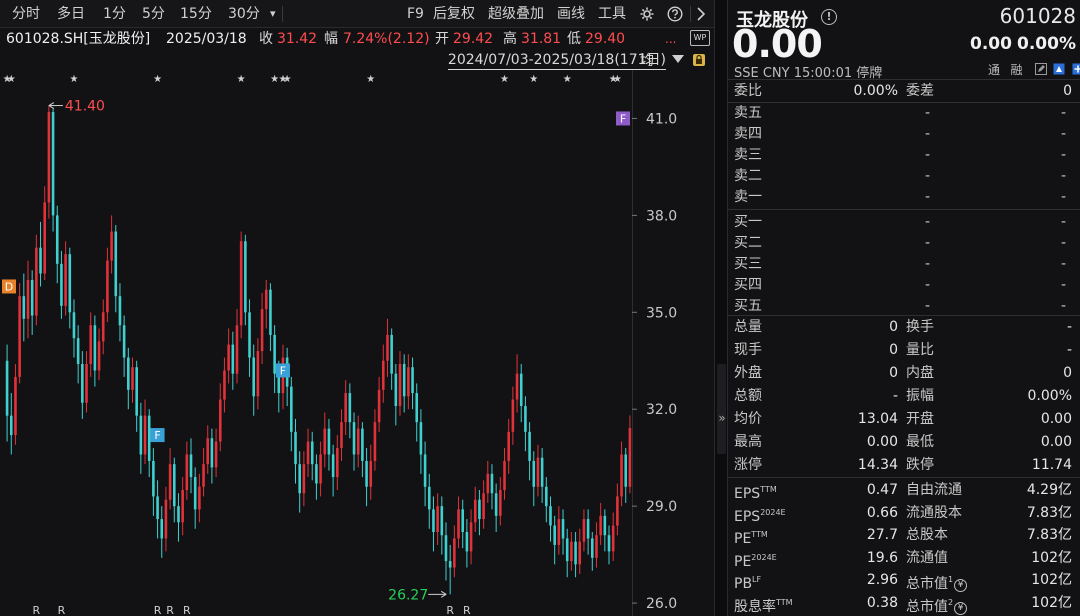 Image resolution: width=1080 pixels, height=616 pixels. I want to click on buy-level-row: 买三 - -, so click(904, 265).